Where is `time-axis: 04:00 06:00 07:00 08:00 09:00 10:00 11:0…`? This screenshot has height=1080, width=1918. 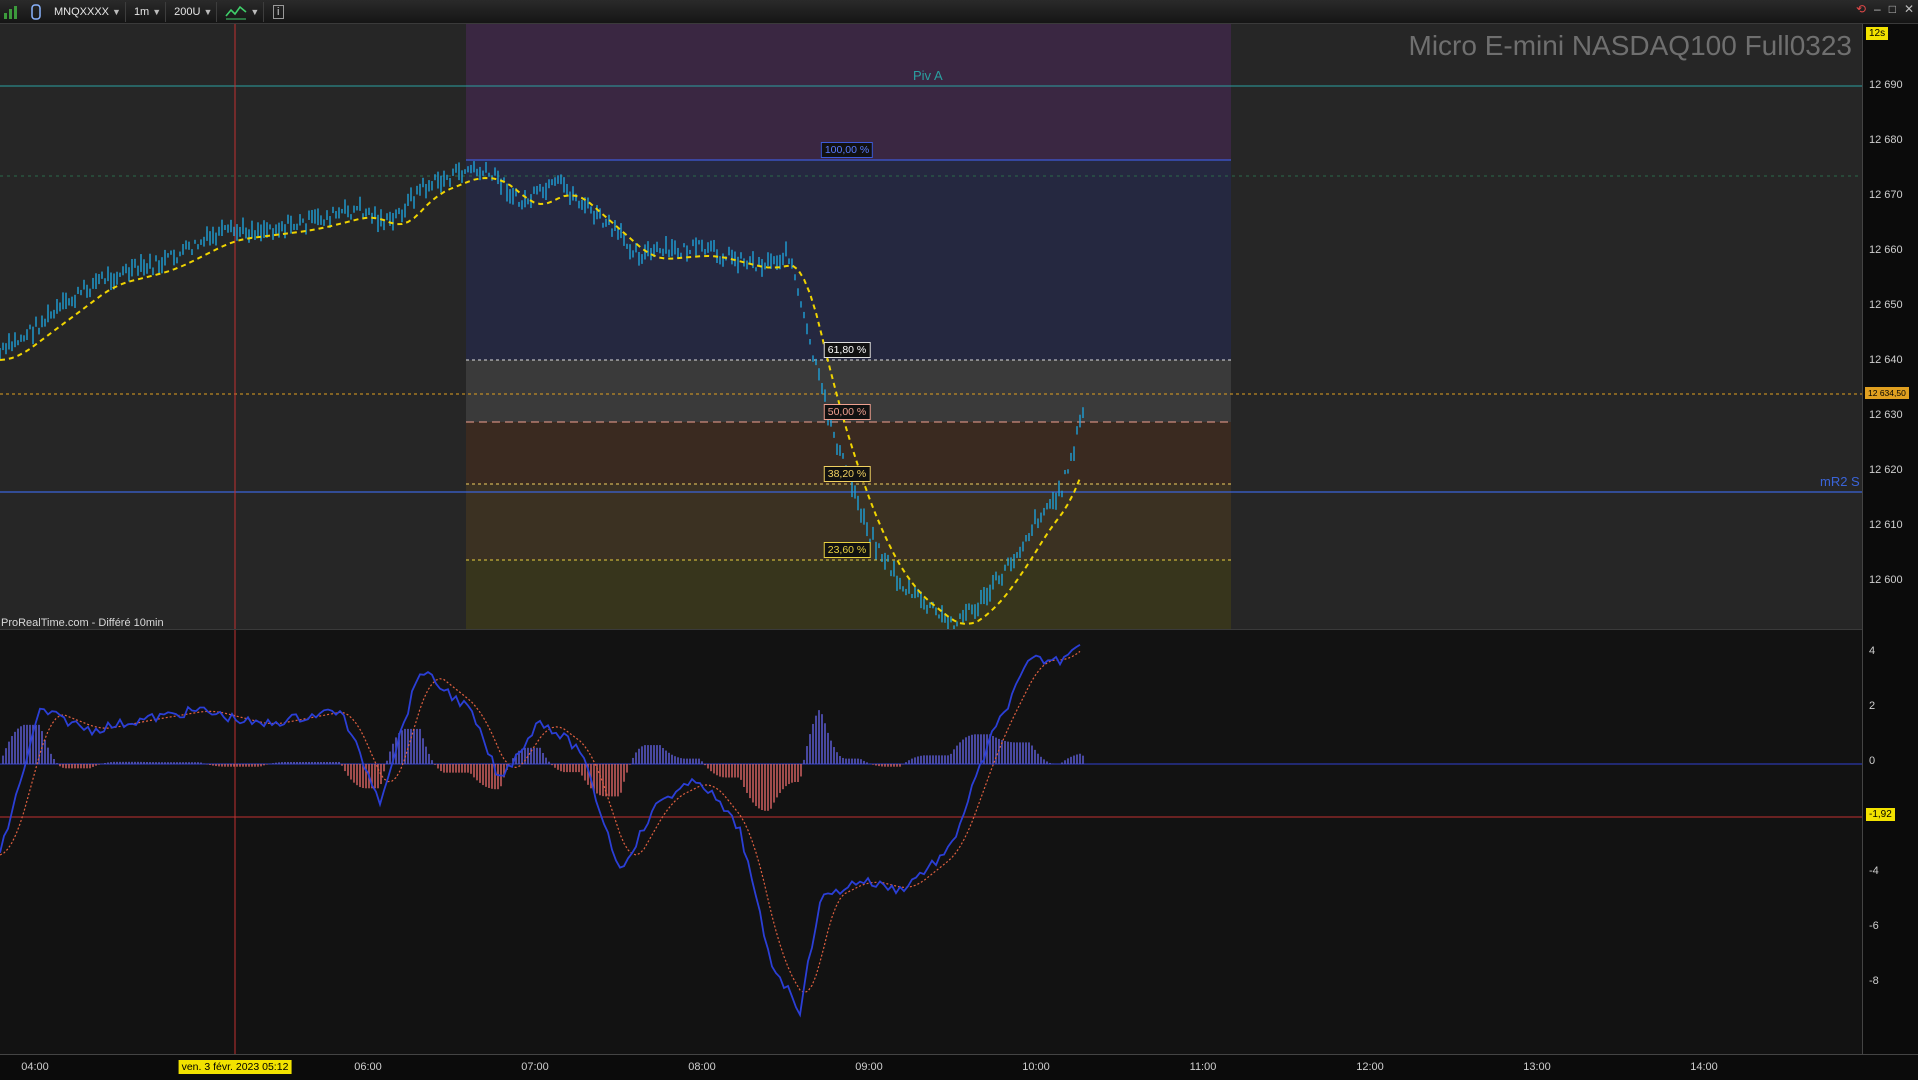
time-axis: 04:00 06:00 07:00 08:00 09:00 10:00 11:0… is located at coordinates (959, 1067).